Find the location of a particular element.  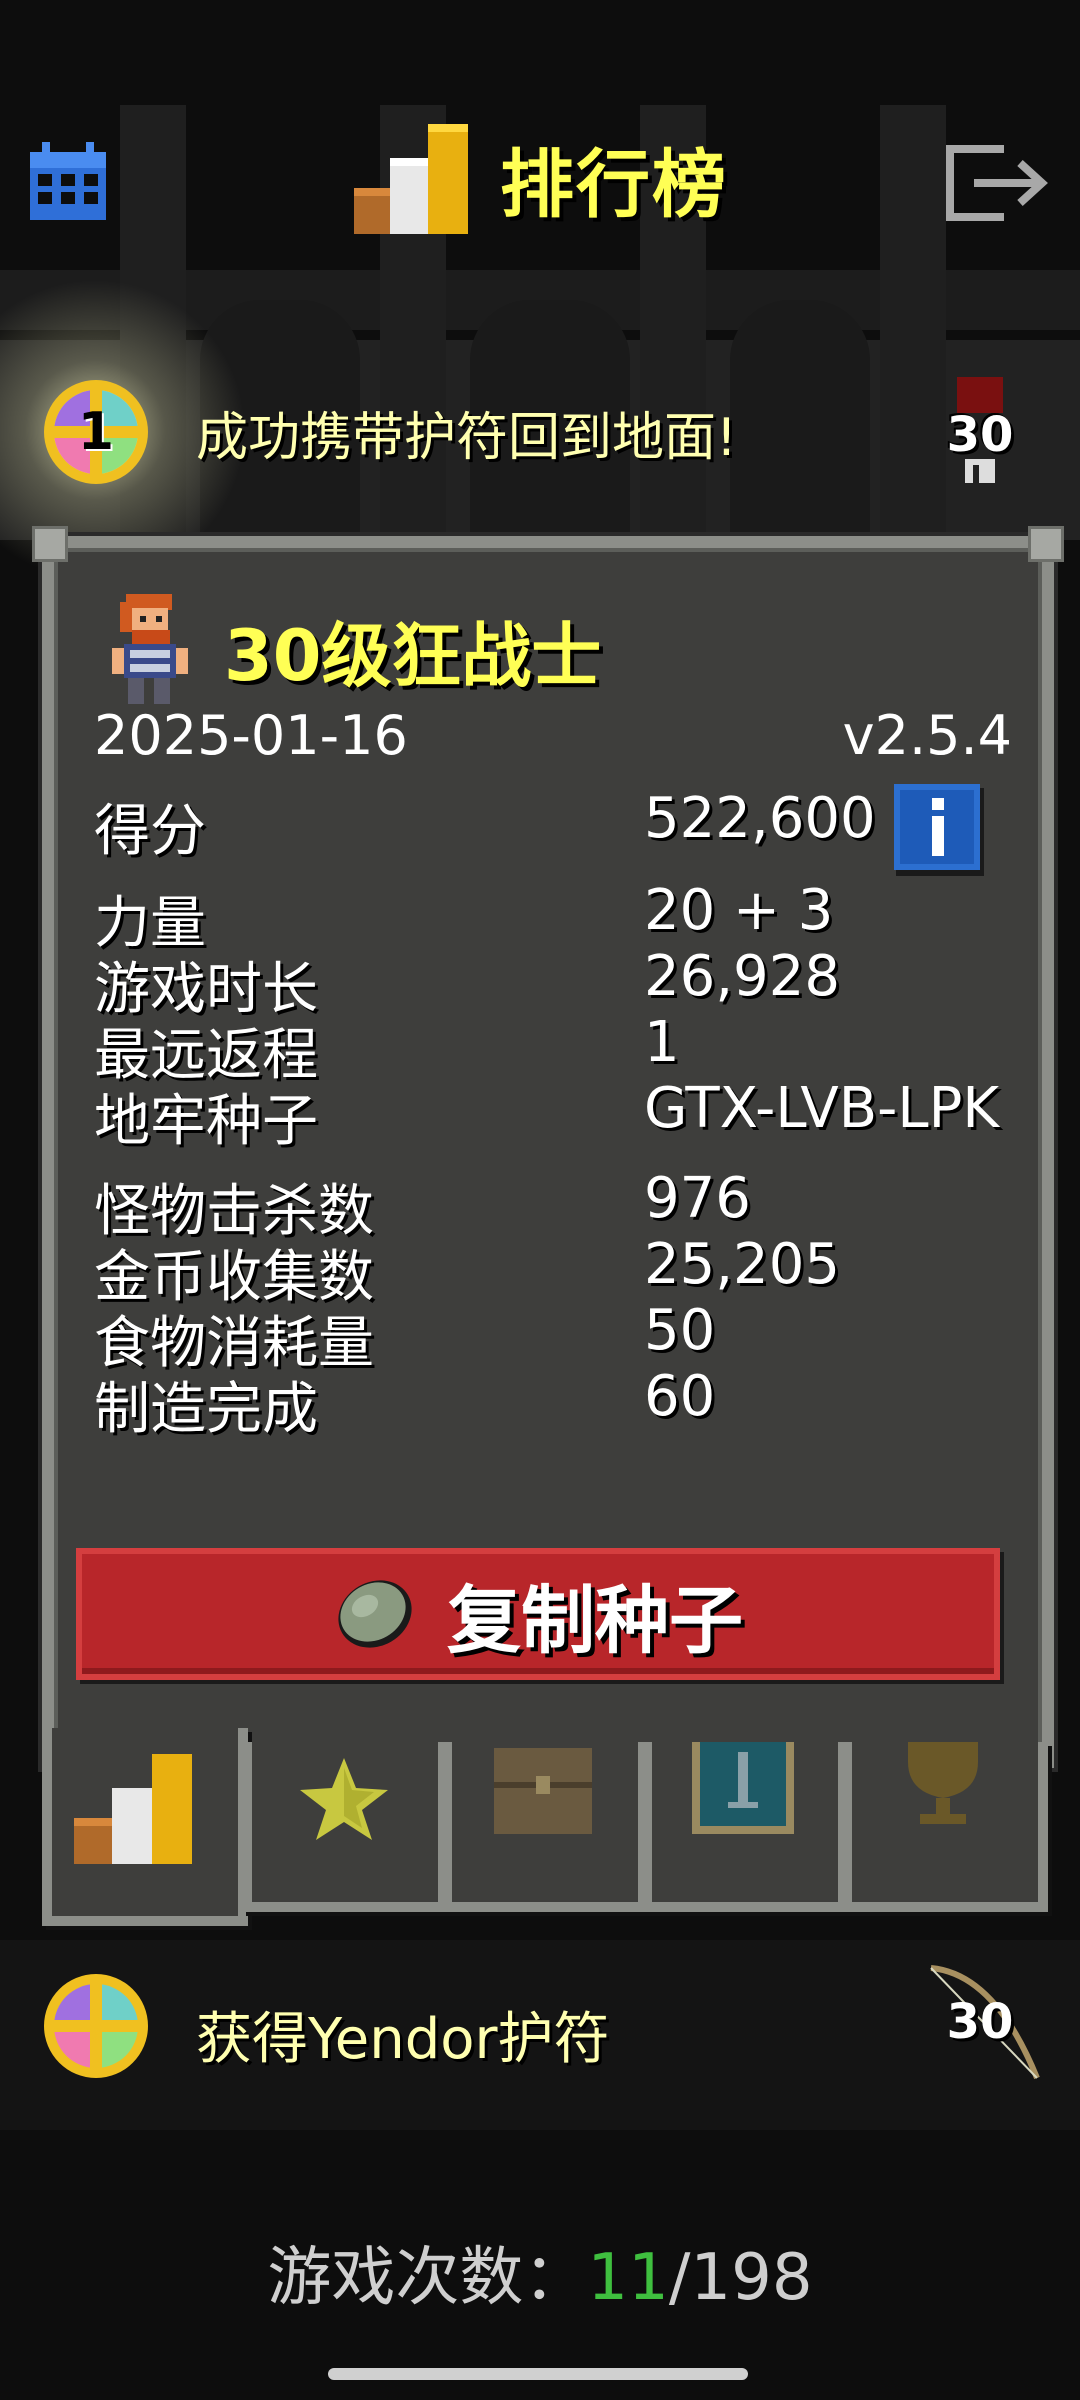

berserker-avatar-icon is located at coordinates (150, 649).